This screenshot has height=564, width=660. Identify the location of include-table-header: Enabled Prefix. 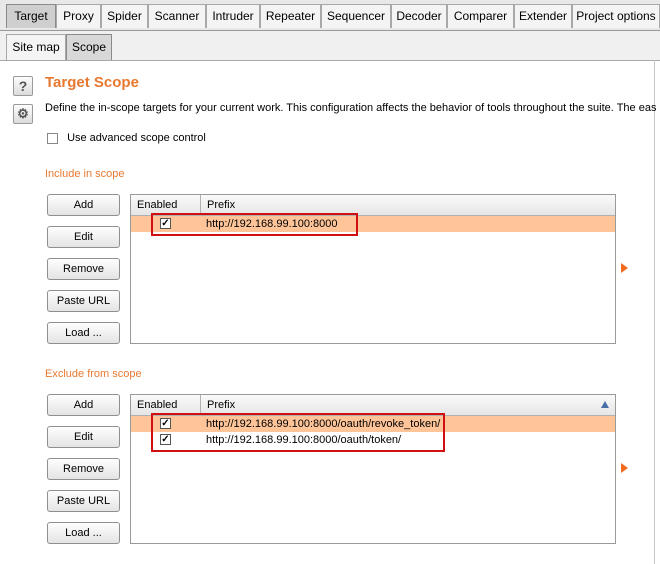
(373, 205).